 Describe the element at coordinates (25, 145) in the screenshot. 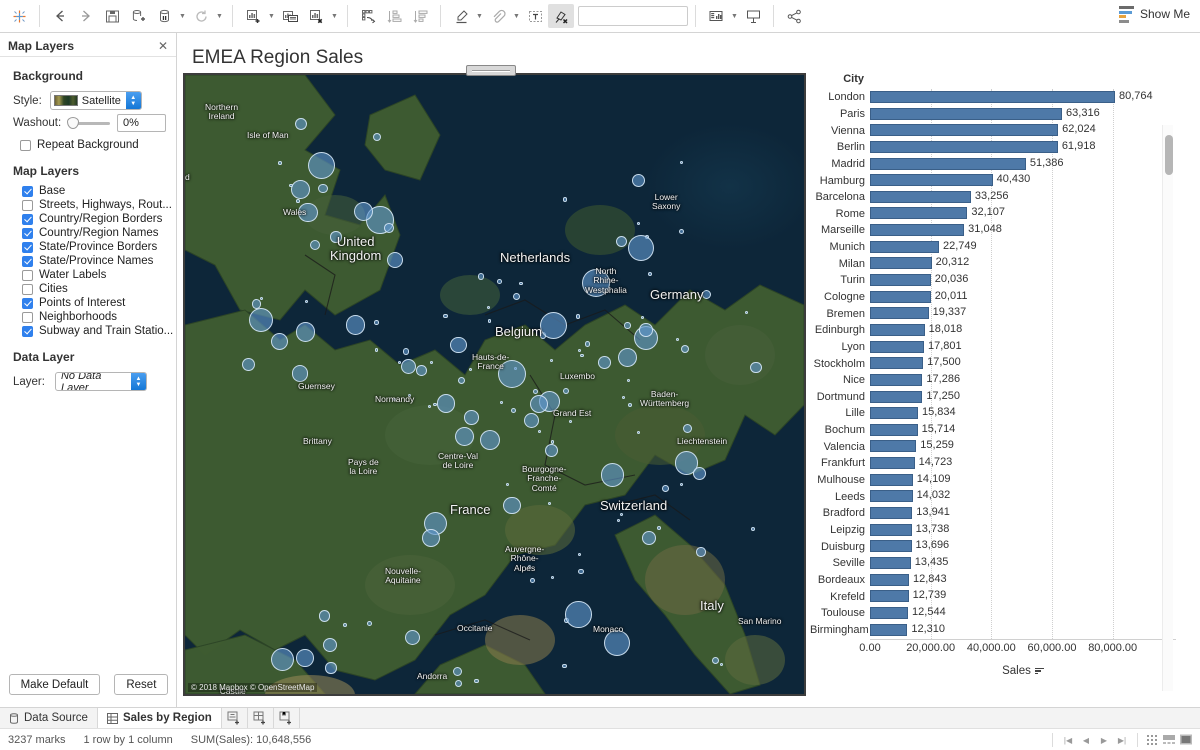

I see `repeat-background-checkbox` at that location.